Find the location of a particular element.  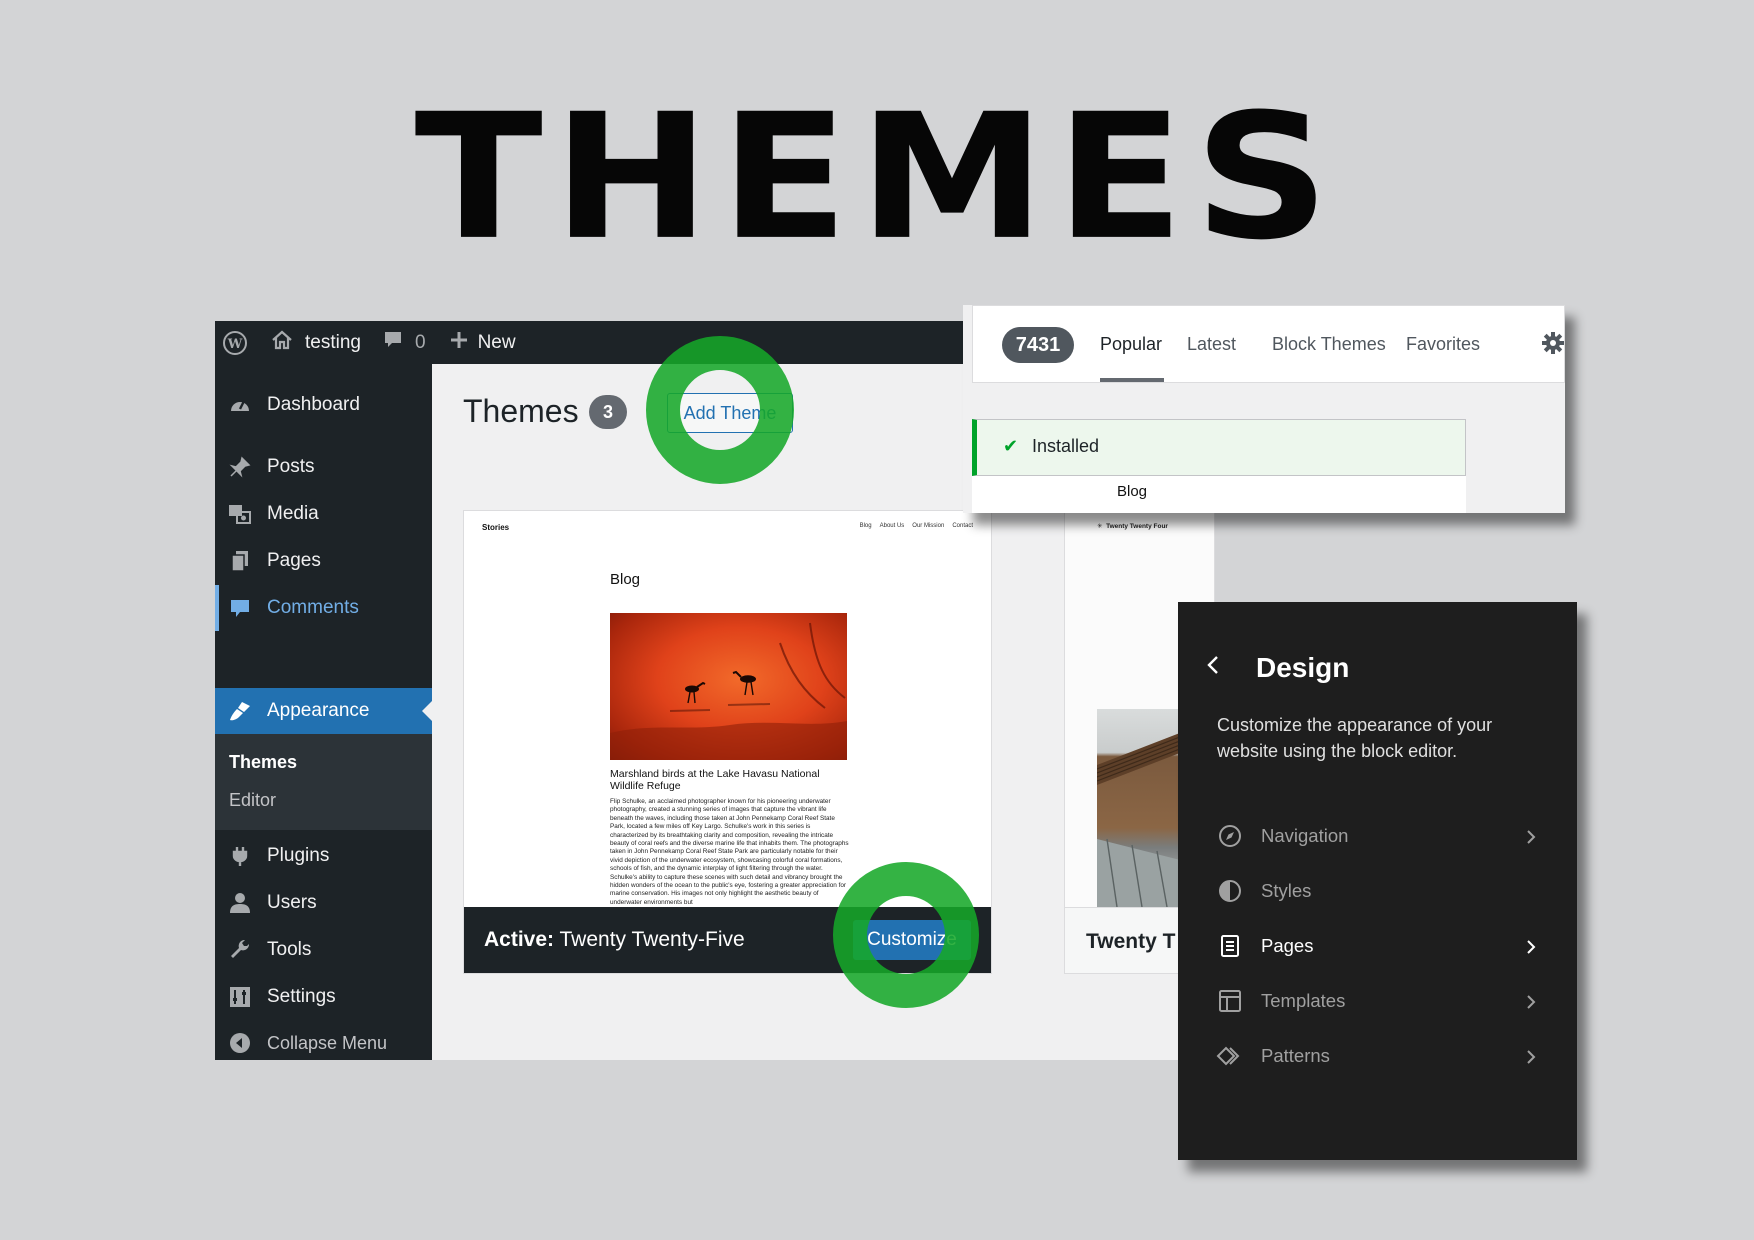

layout-icon is located at coordinates (1230, 1001).